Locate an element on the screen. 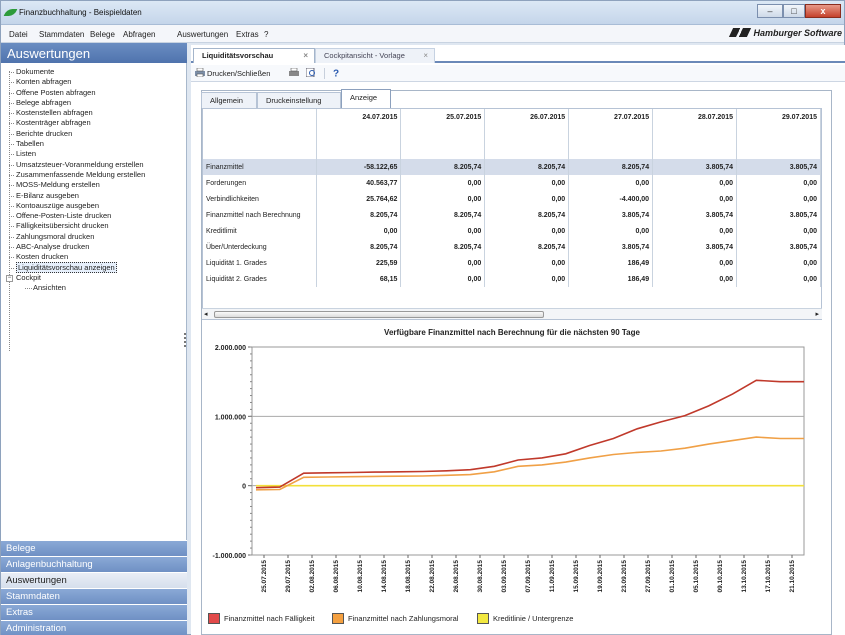 The image size is (845, 635). tab-allgemein: Allgemein is located at coordinates (229, 100).